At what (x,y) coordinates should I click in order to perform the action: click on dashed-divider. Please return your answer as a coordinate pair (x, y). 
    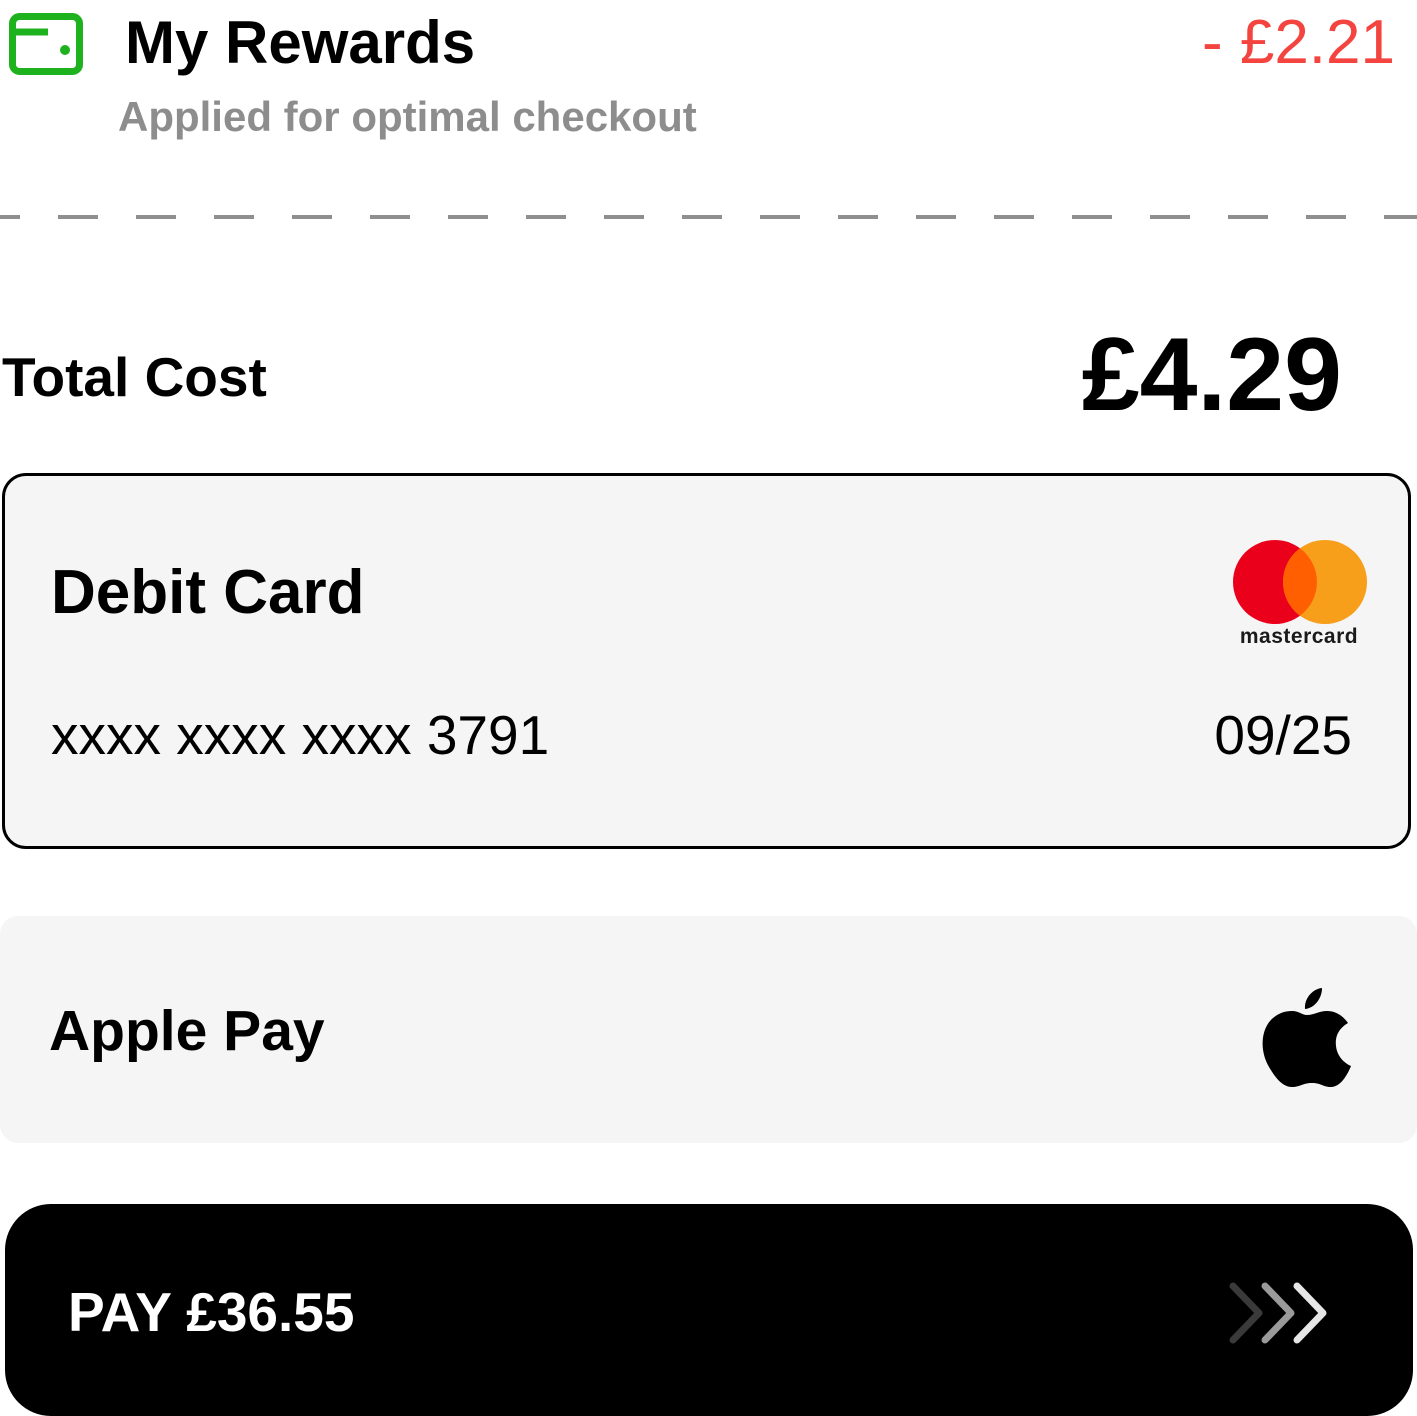
    Looking at the image, I should click on (708, 217).